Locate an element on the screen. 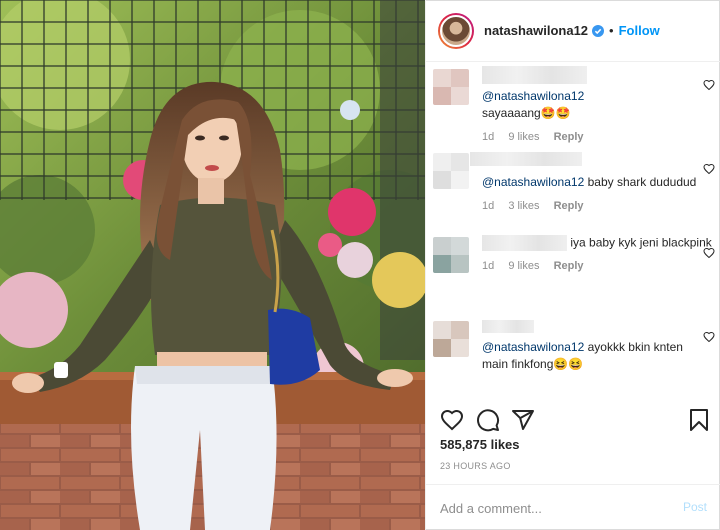 The image size is (720, 530). verified-badge-icon is located at coordinates (598, 30).